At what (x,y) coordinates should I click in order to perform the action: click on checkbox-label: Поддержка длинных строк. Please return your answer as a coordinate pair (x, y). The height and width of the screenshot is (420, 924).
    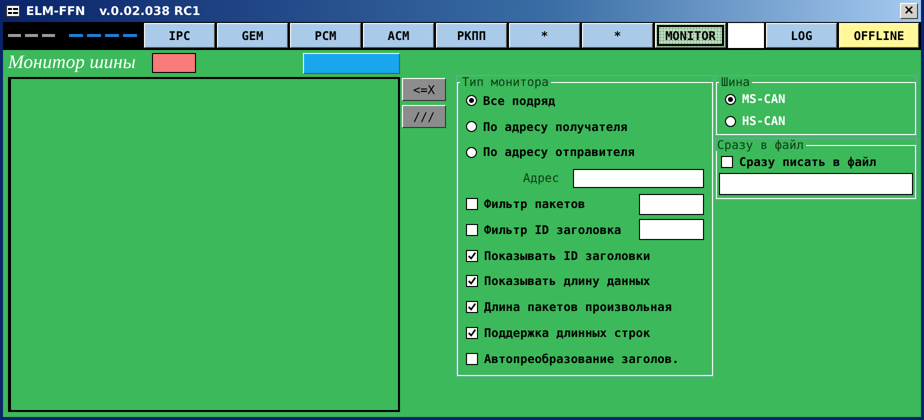
    Looking at the image, I should click on (567, 333).